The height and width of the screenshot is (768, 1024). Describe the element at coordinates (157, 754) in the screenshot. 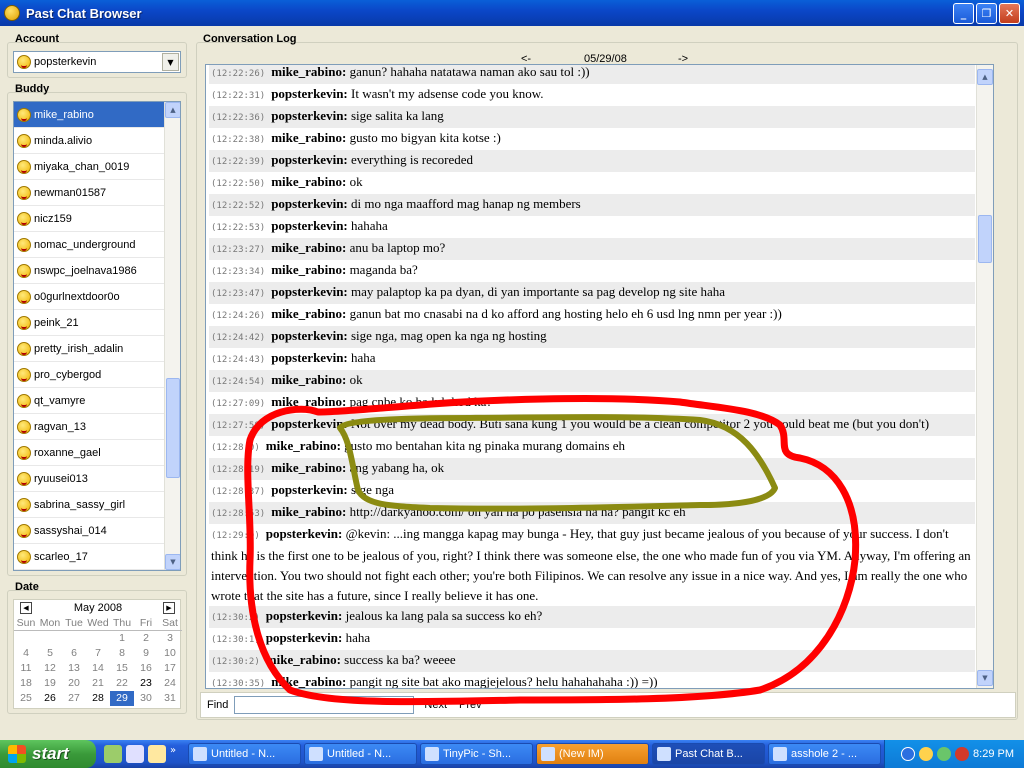

I see `messenger-icon` at that location.